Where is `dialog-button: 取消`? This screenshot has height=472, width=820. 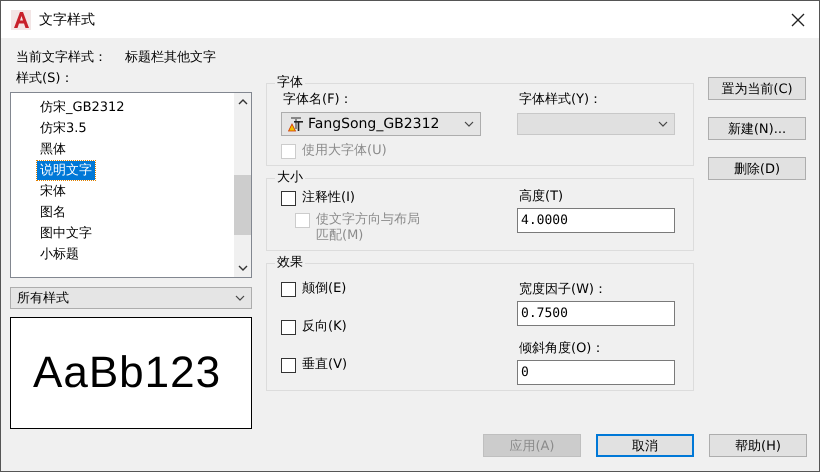
dialog-button: 取消 is located at coordinates (645, 445).